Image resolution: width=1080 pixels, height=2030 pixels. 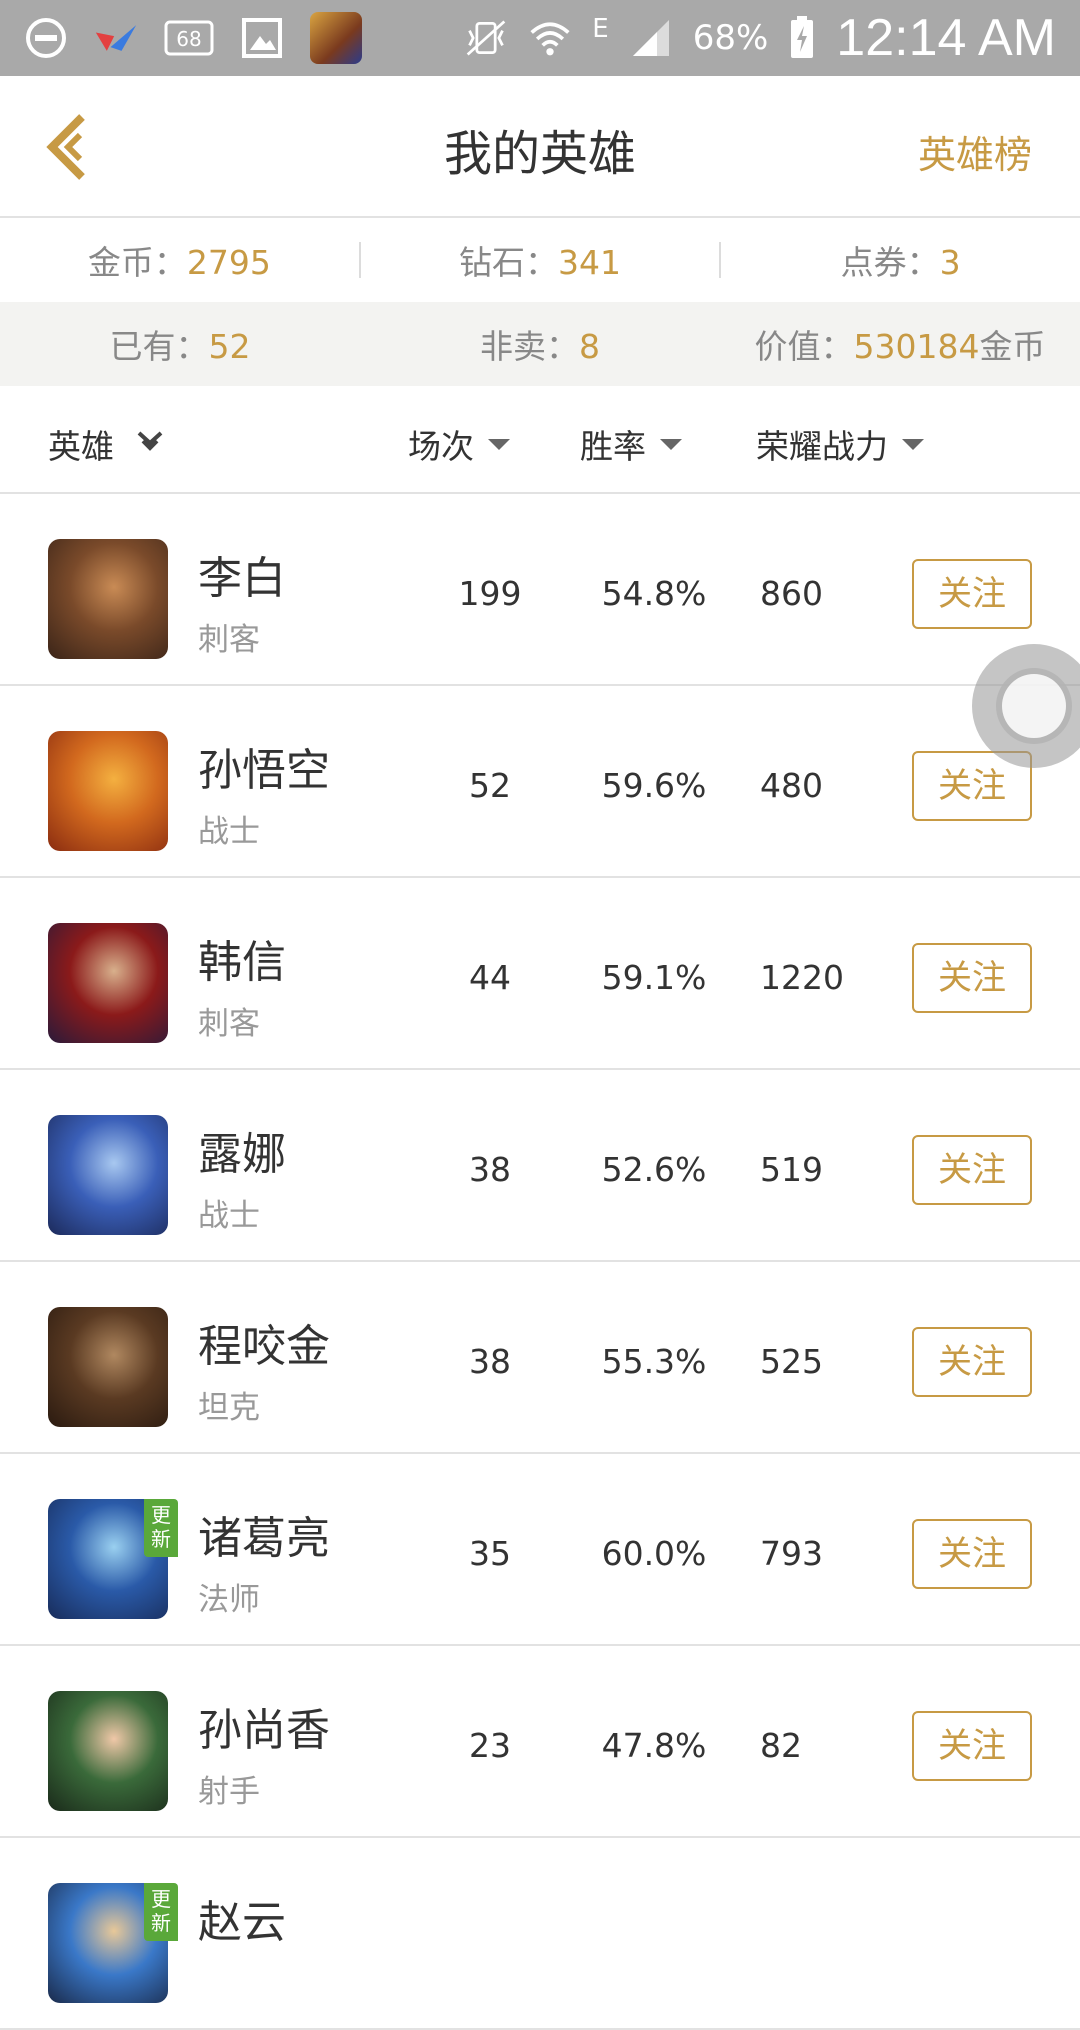 I want to click on hero-ranking-link: 英雄榜, so click(x=975, y=151).